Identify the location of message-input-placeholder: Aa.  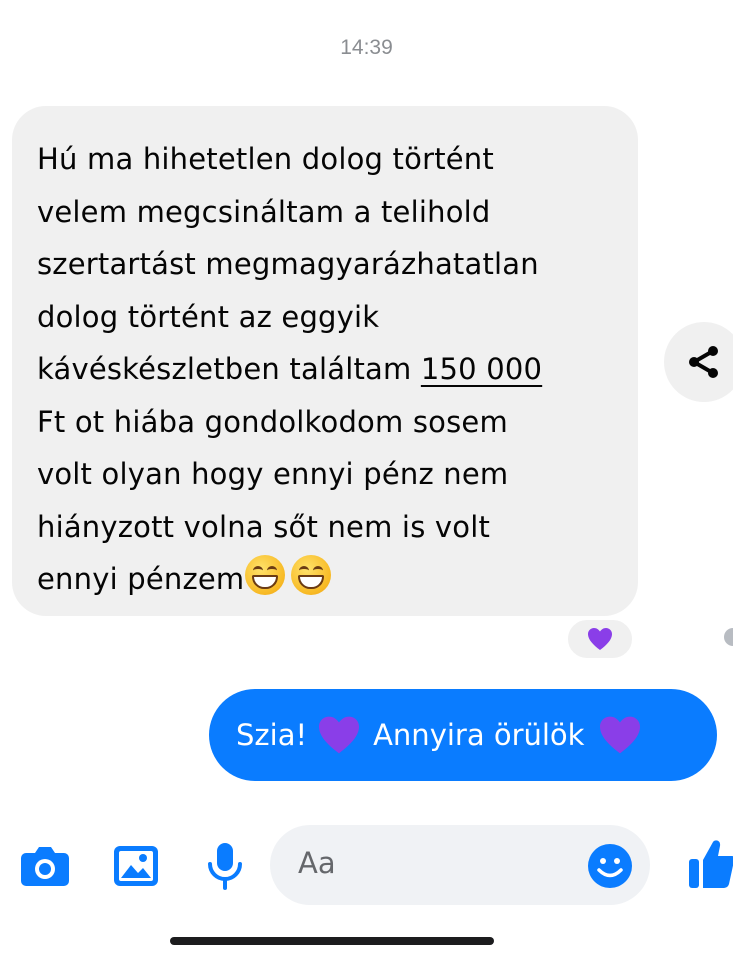
(317, 863).